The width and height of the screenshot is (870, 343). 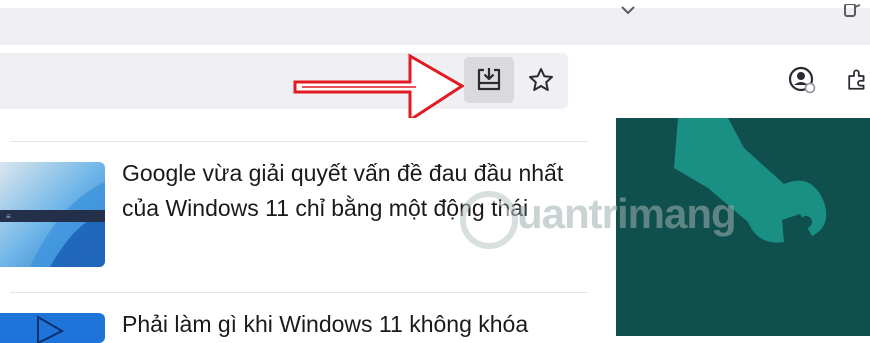 I want to click on watermark-logo-icon, so click(x=489, y=220).